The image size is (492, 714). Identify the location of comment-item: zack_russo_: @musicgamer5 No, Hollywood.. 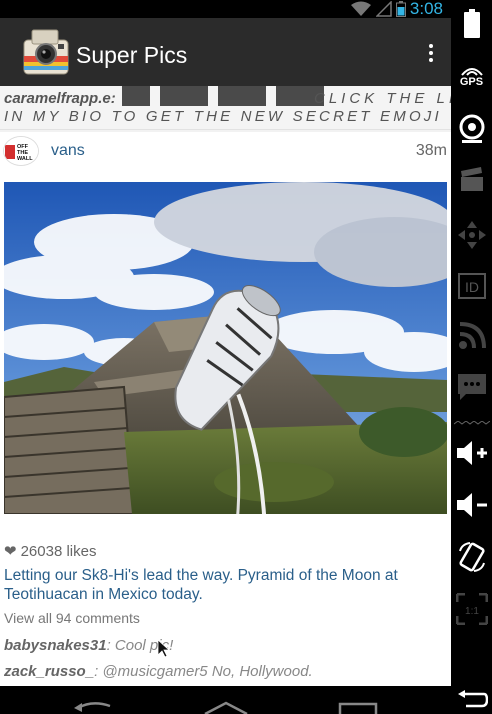
(158, 671).